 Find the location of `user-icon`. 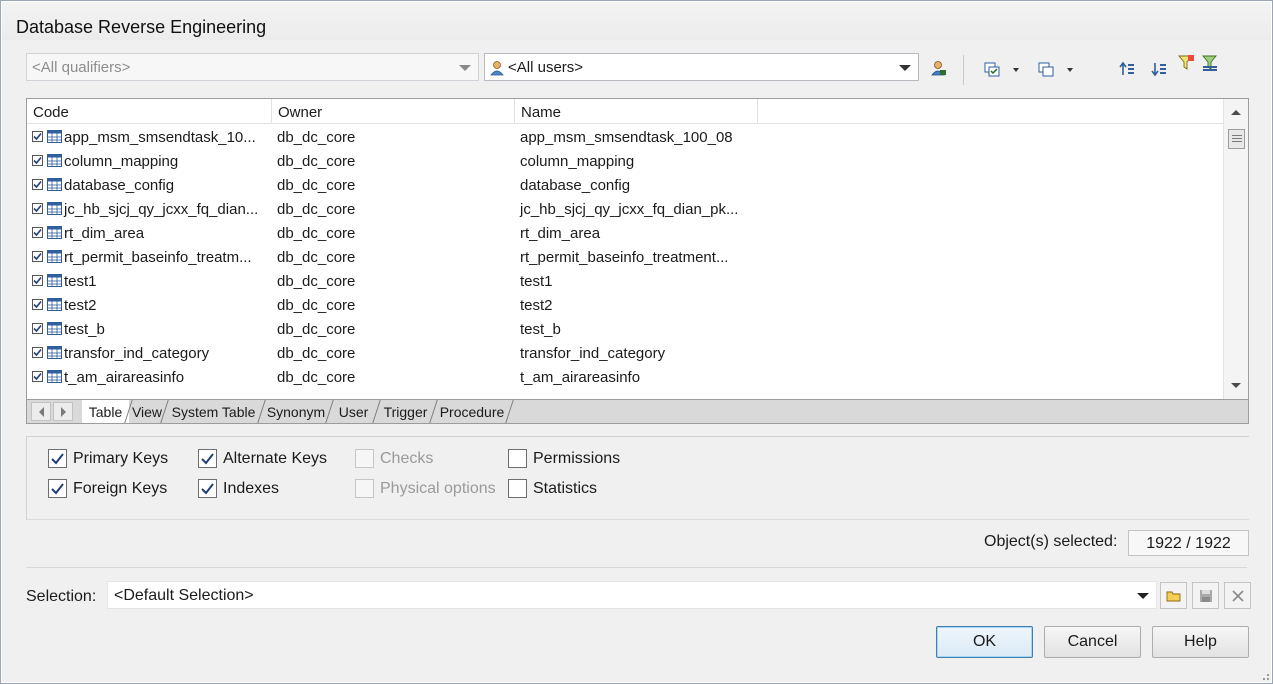

user-icon is located at coordinates (497, 68).